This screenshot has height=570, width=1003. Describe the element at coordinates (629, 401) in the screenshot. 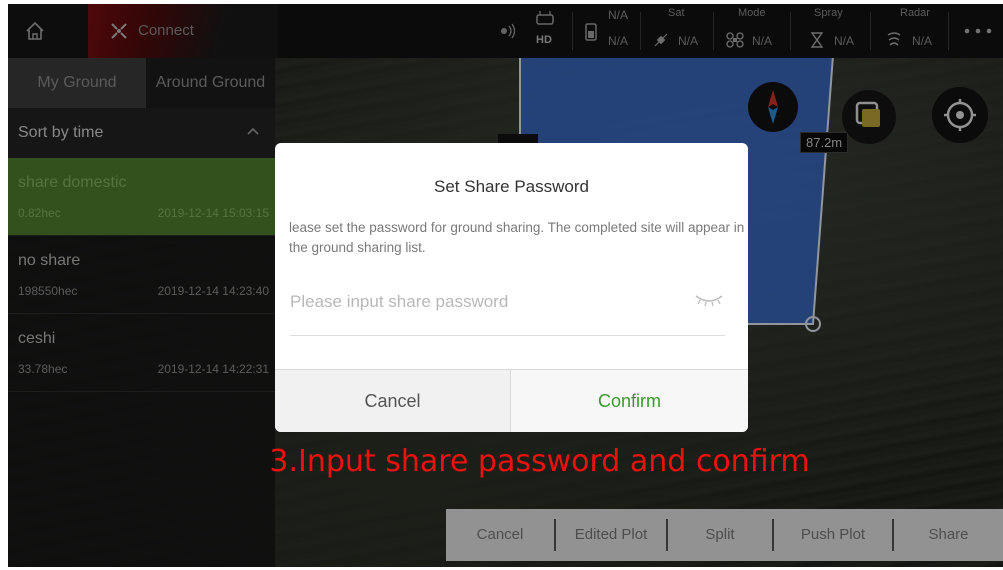

I see `confirm-button: Confirm` at that location.